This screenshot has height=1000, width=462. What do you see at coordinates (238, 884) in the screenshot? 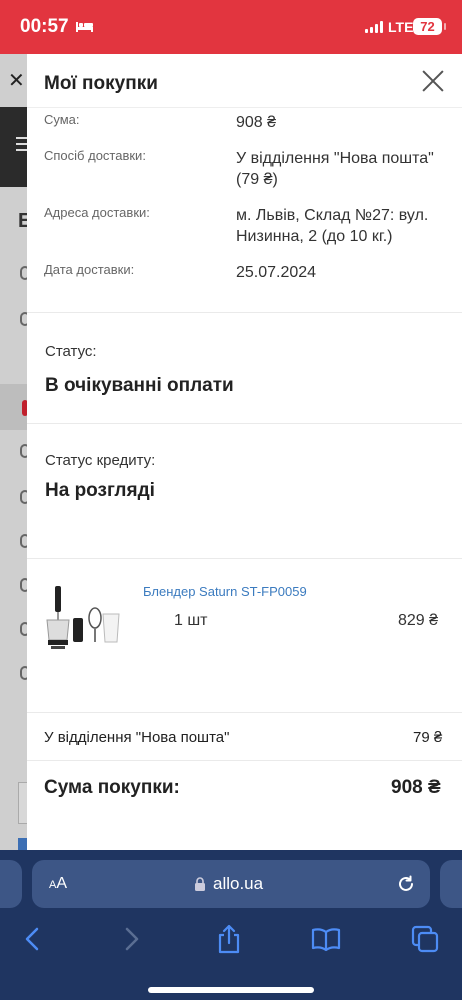
I see `url-text: allo.ua` at bounding box center [238, 884].